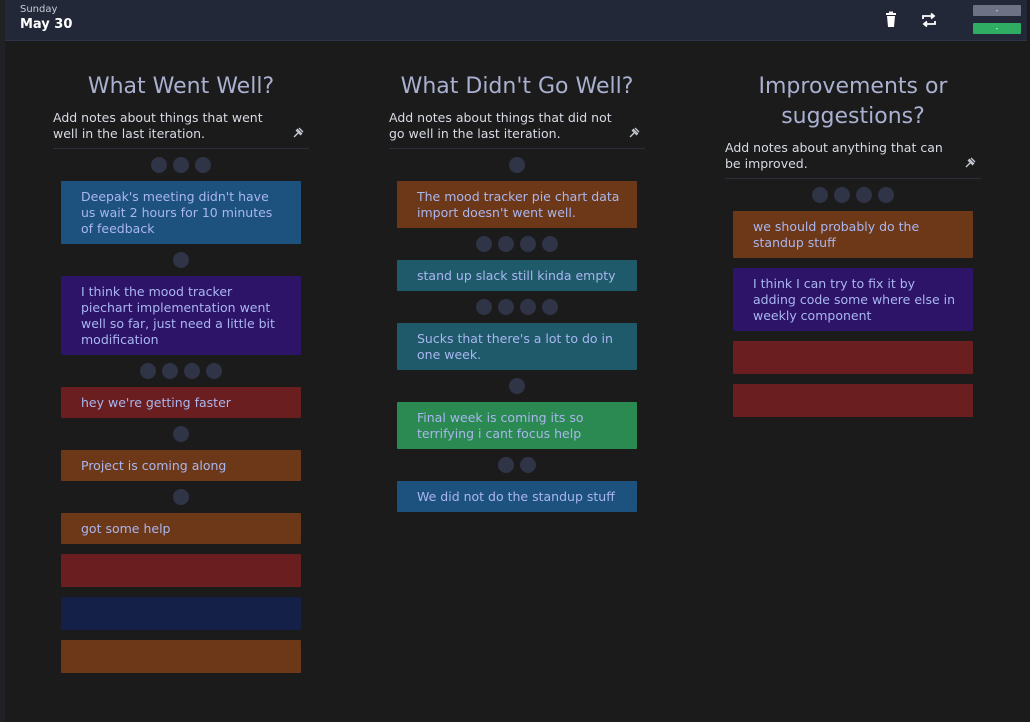 The image size is (1030, 722). Describe the element at coordinates (929, 20) in the screenshot. I see `repeat-icon` at that location.